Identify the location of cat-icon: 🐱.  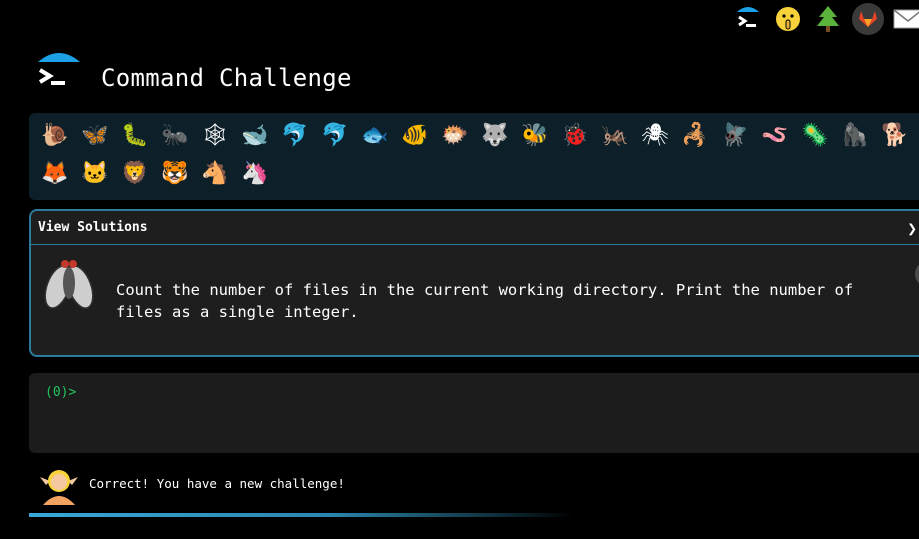
(95, 174).